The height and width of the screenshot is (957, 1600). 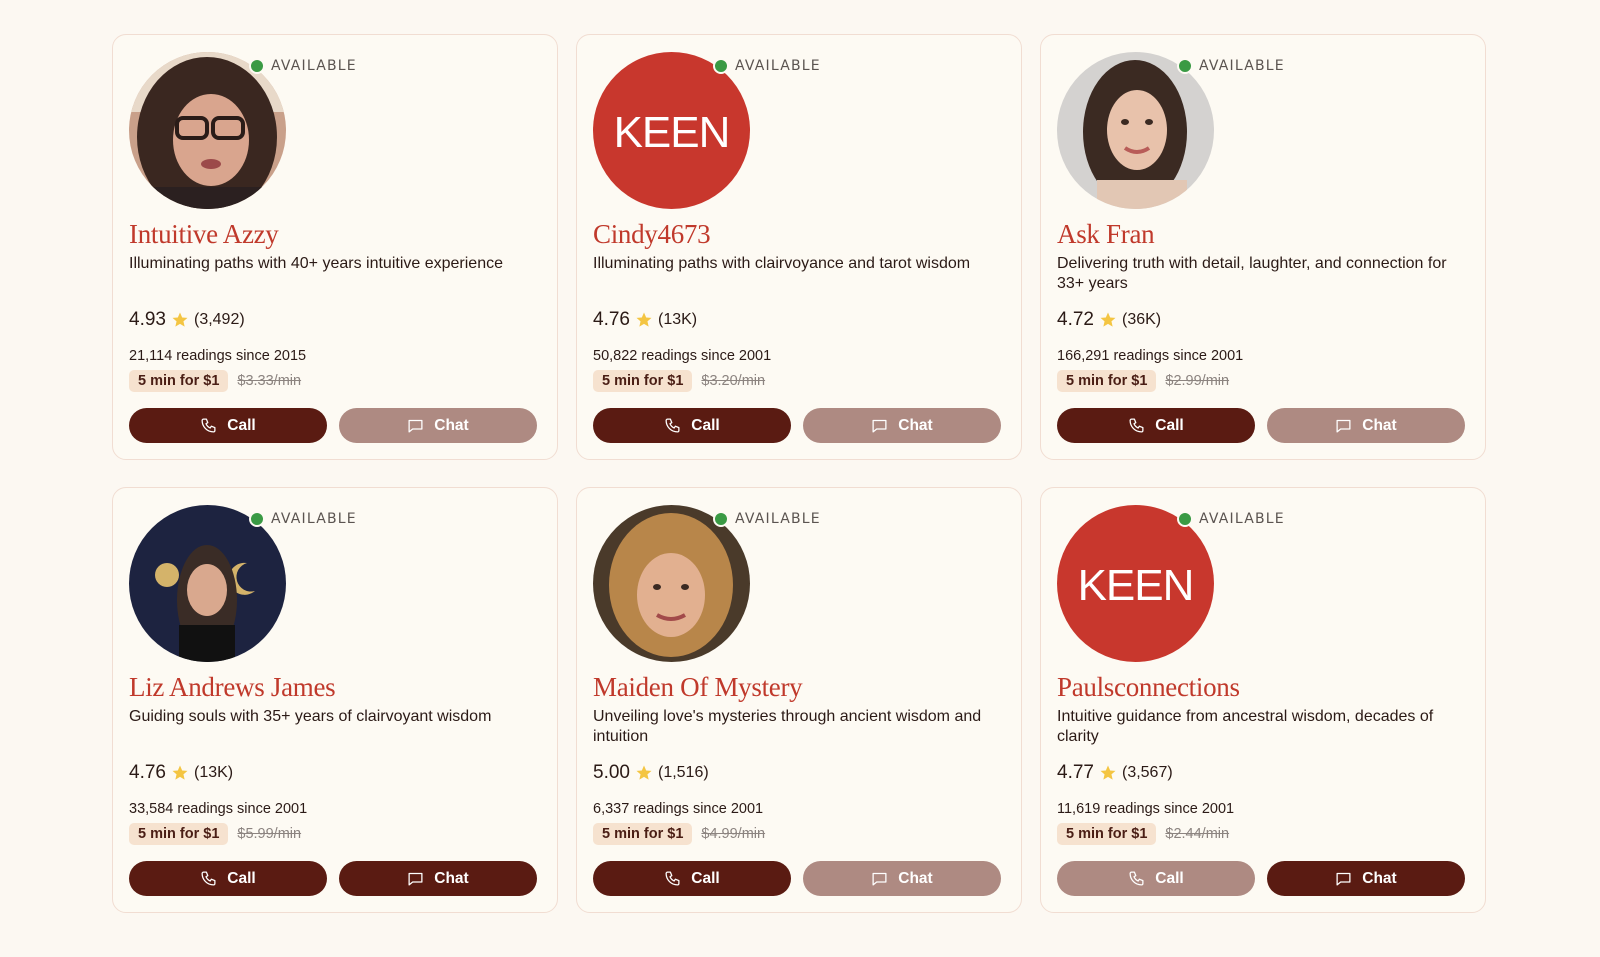 What do you see at coordinates (1115, 773) in the screenshot?
I see `rating: 4.77 (3,567)` at bounding box center [1115, 773].